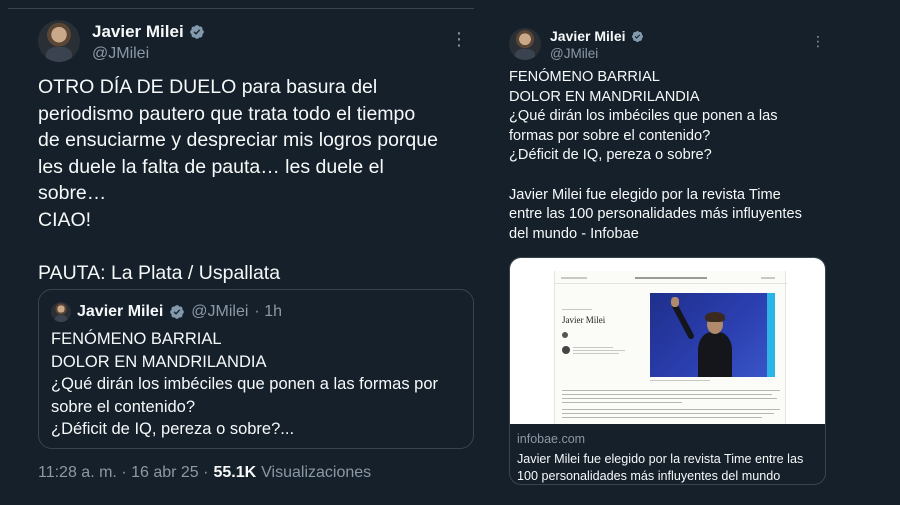 The width and height of the screenshot is (900, 505). What do you see at coordinates (584, 320) in the screenshot?
I see `article-heading: Javier Milei` at bounding box center [584, 320].